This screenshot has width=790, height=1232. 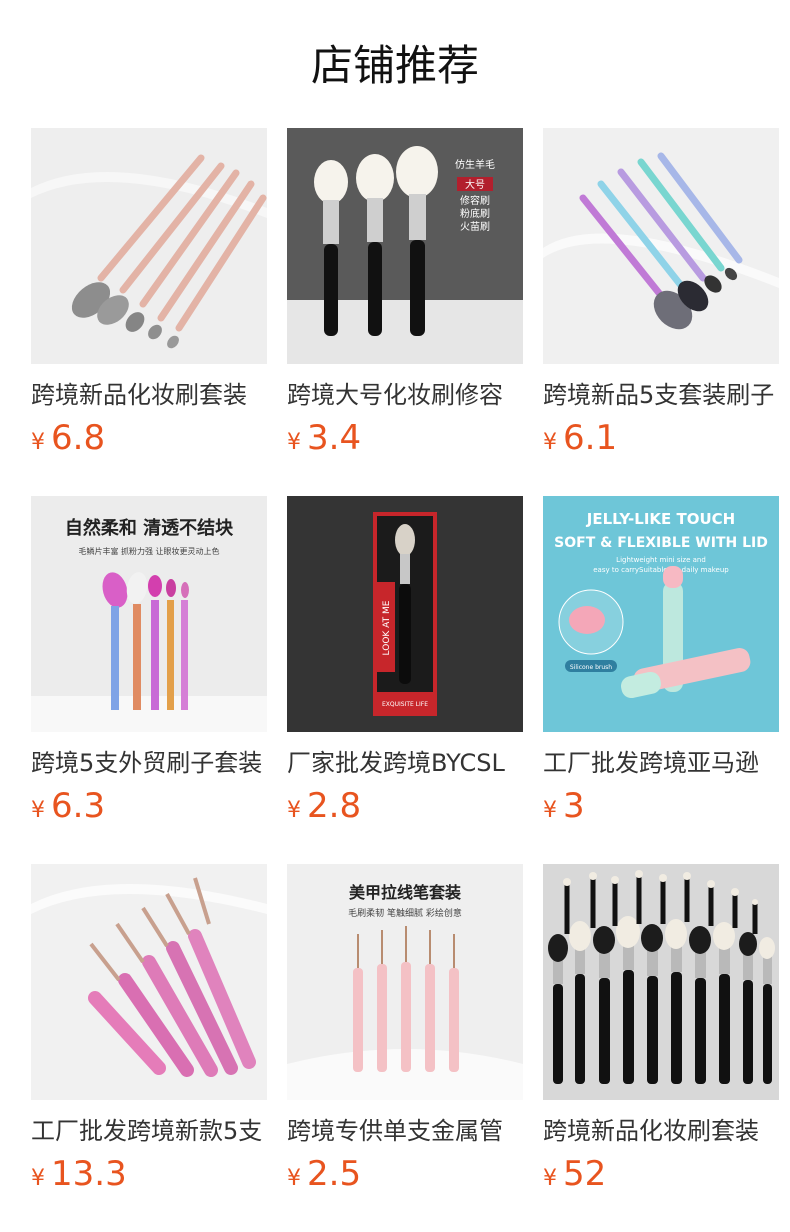 I want to click on image-text: LOOK AT ME, so click(x=387, y=627).